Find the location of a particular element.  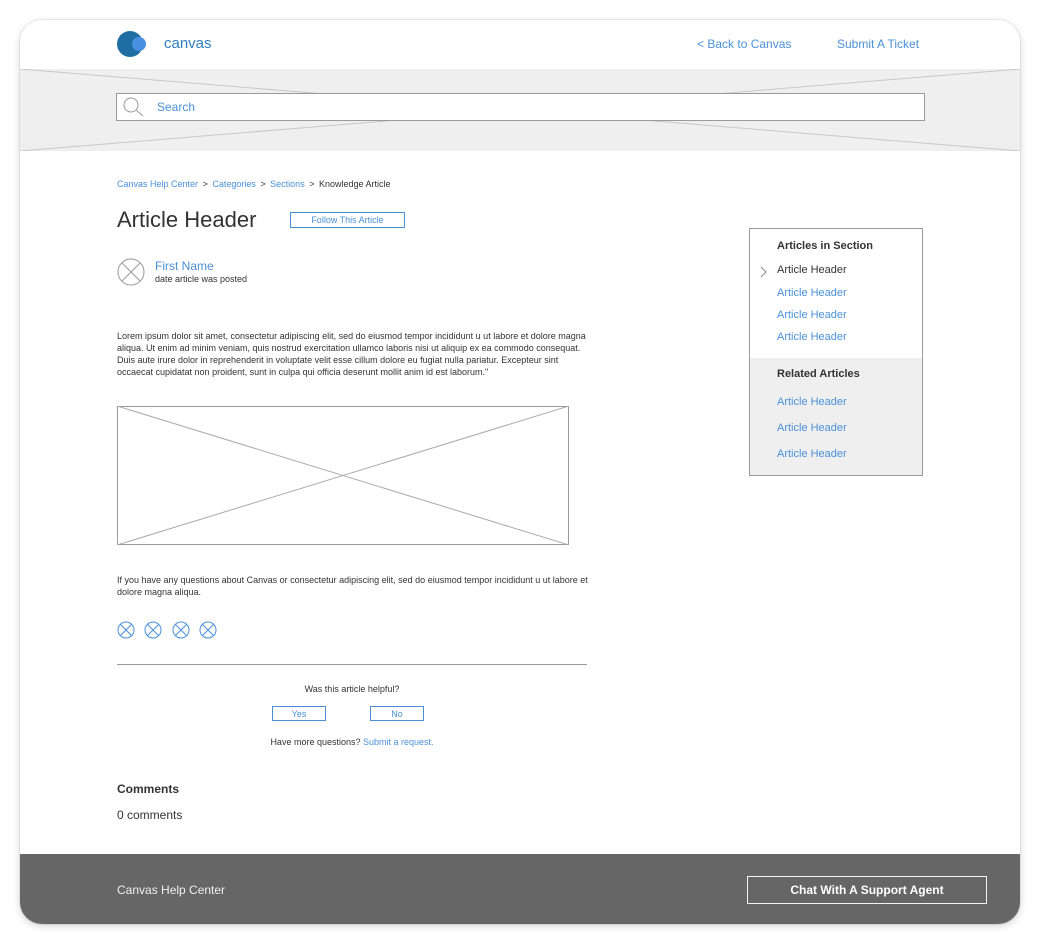

comments-count: 0 comments is located at coordinates (150, 815).